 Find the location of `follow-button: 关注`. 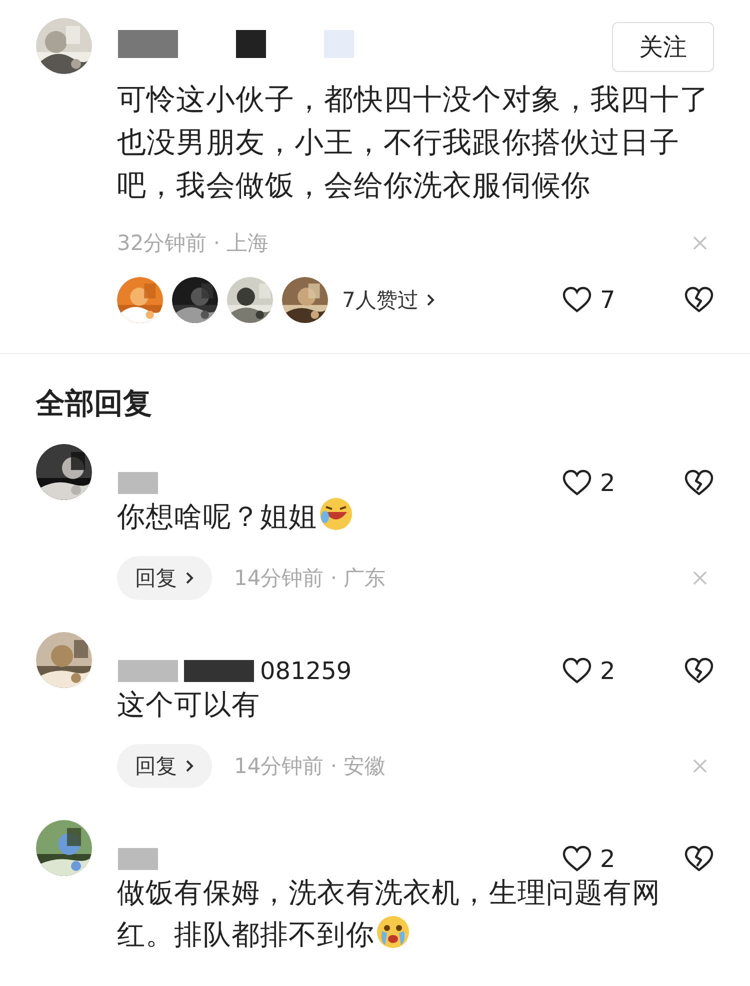

follow-button: 关注 is located at coordinates (663, 47).